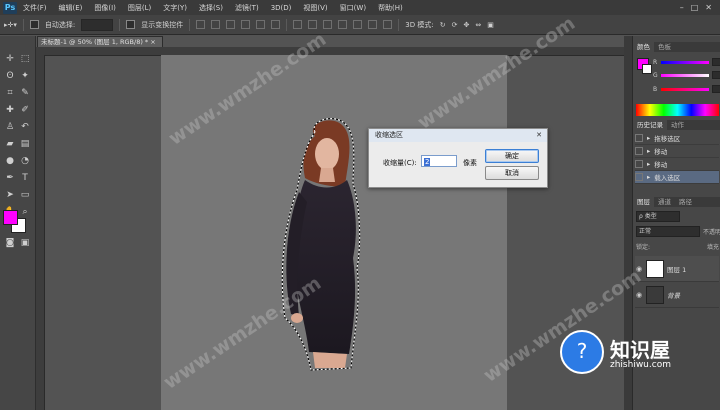 This screenshot has width=720, height=410. Describe the element at coordinates (343, 24) in the screenshot. I see `distribute-left-icon` at that location.